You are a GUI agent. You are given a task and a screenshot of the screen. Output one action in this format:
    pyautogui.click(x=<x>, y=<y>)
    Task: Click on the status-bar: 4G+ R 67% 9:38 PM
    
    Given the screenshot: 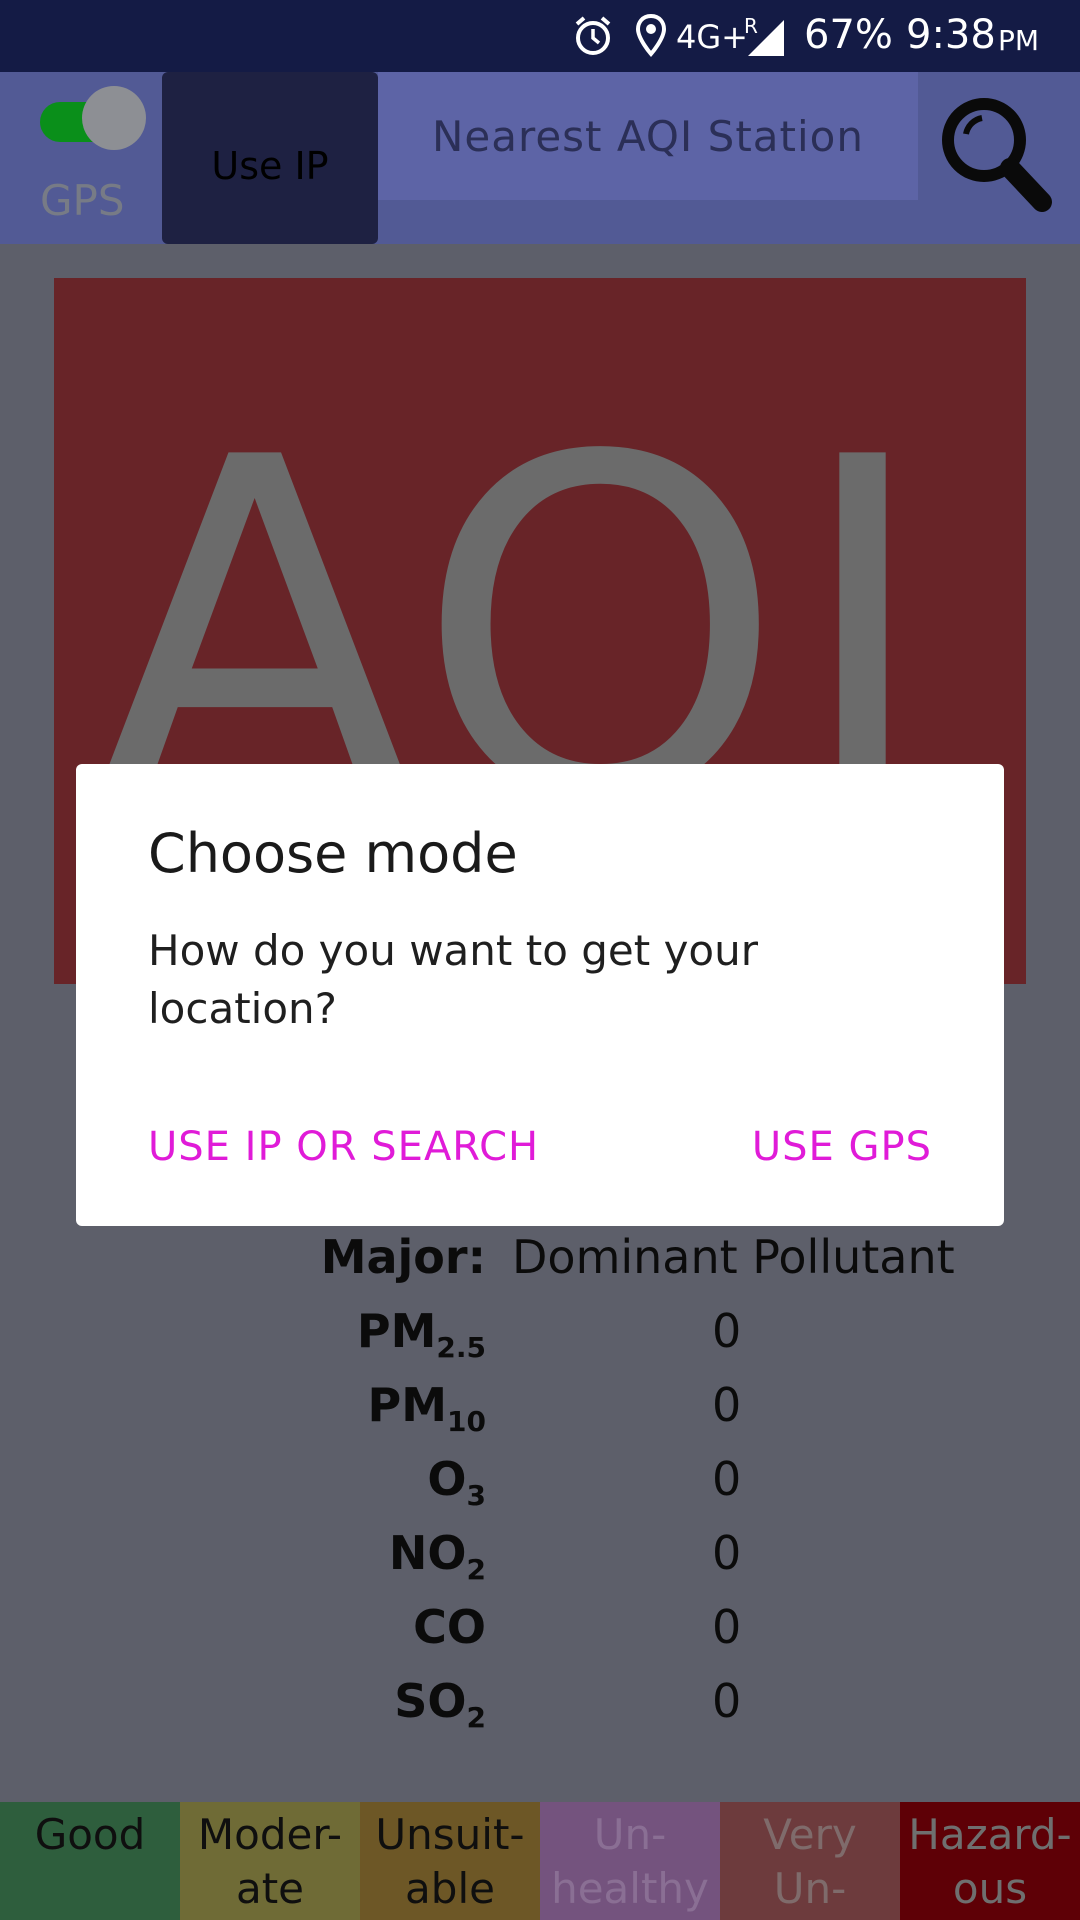 What is the action you would take?
    pyautogui.click(x=540, y=36)
    